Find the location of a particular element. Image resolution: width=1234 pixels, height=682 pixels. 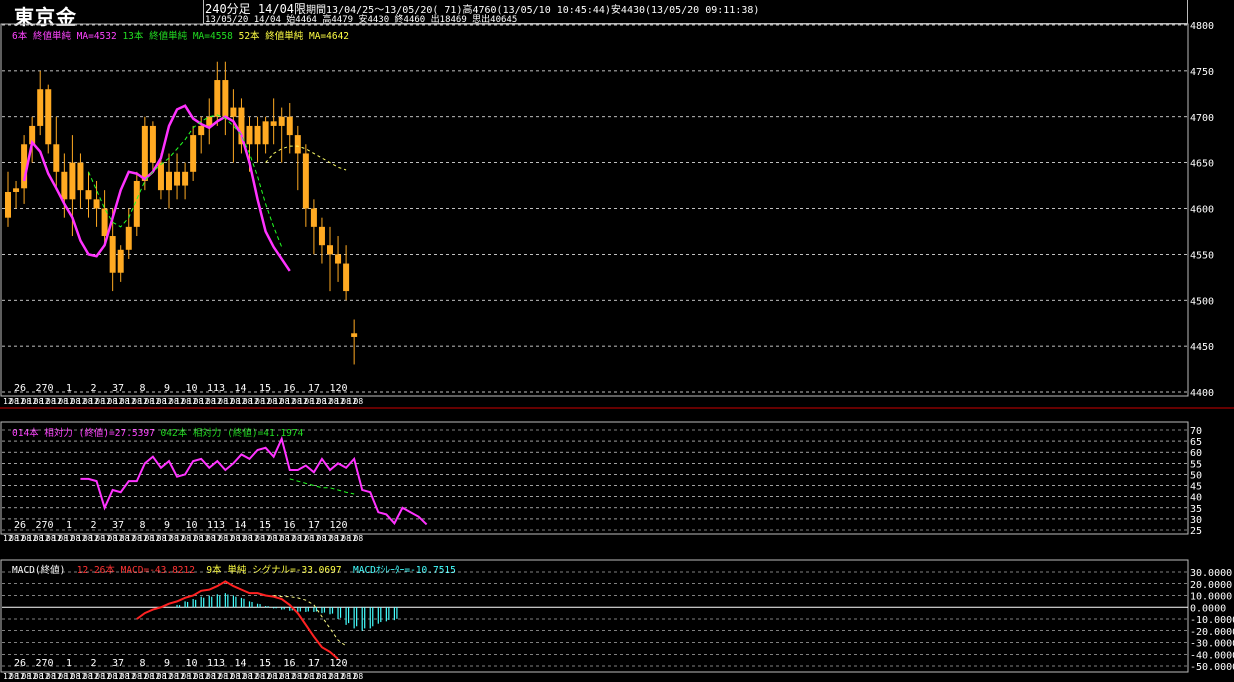

macd-y-tick: -10.0000 is located at coordinates (1212, 620).